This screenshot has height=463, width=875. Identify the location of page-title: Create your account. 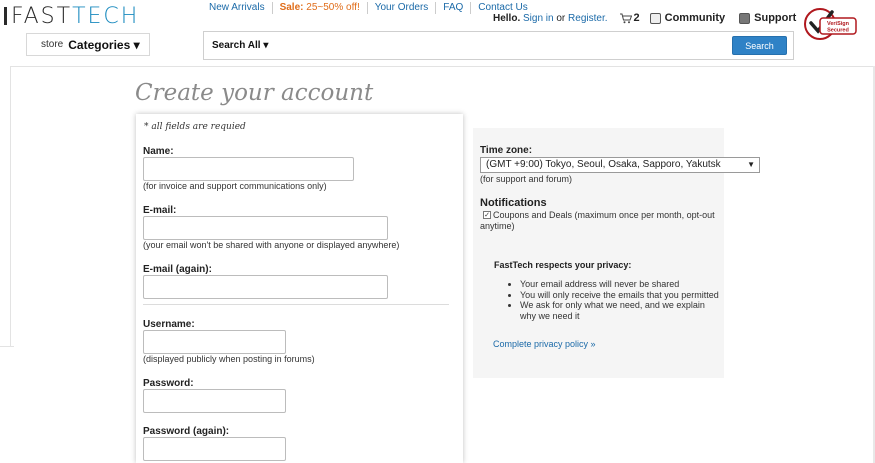
(254, 93).